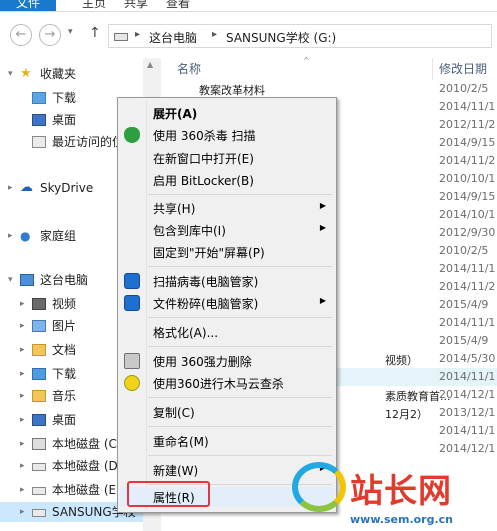 The width and height of the screenshot is (497, 531). What do you see at coordinates (227, 412) in the screenshot?
I see `menu-item-copy: 复制(C)` at bounding box center [227, 412].